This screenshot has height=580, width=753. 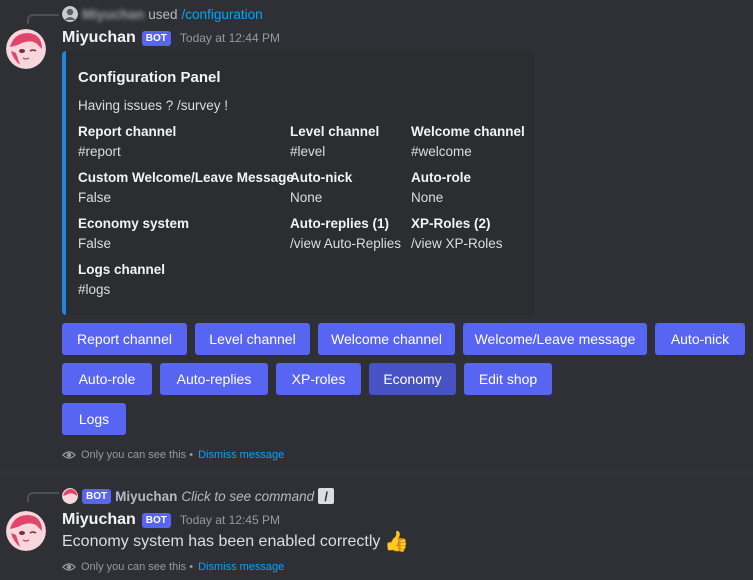 What do you see at coordinates (252, 339) in the screenshot?
I see `level-channel-button: Level channel` at bounding box center [252, 339].